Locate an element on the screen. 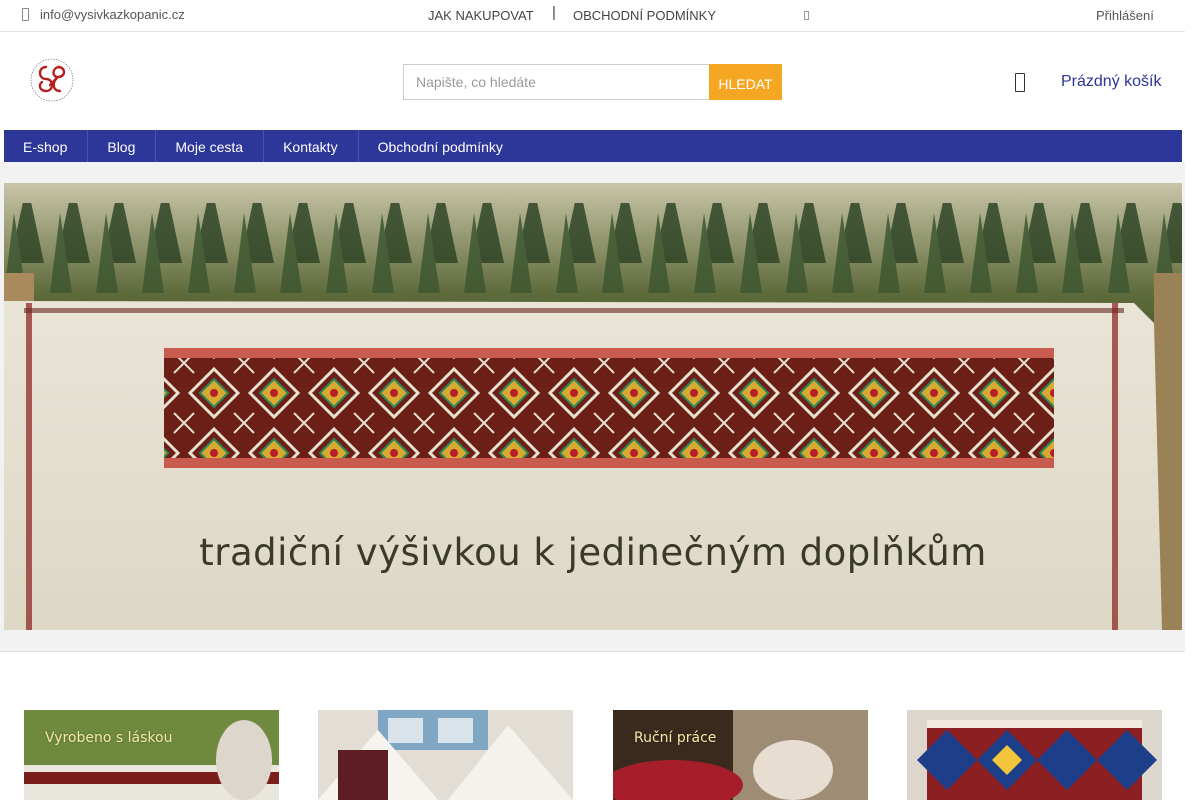 This screenshot has height=800, width=1200. category-tile-1: Vyrobeno s láskou is located at coordinates (151, 755).